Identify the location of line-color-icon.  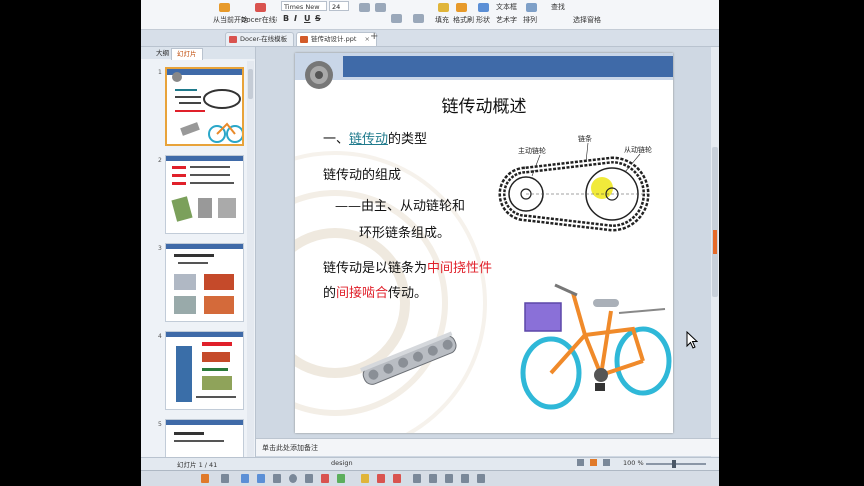
(381, 478).